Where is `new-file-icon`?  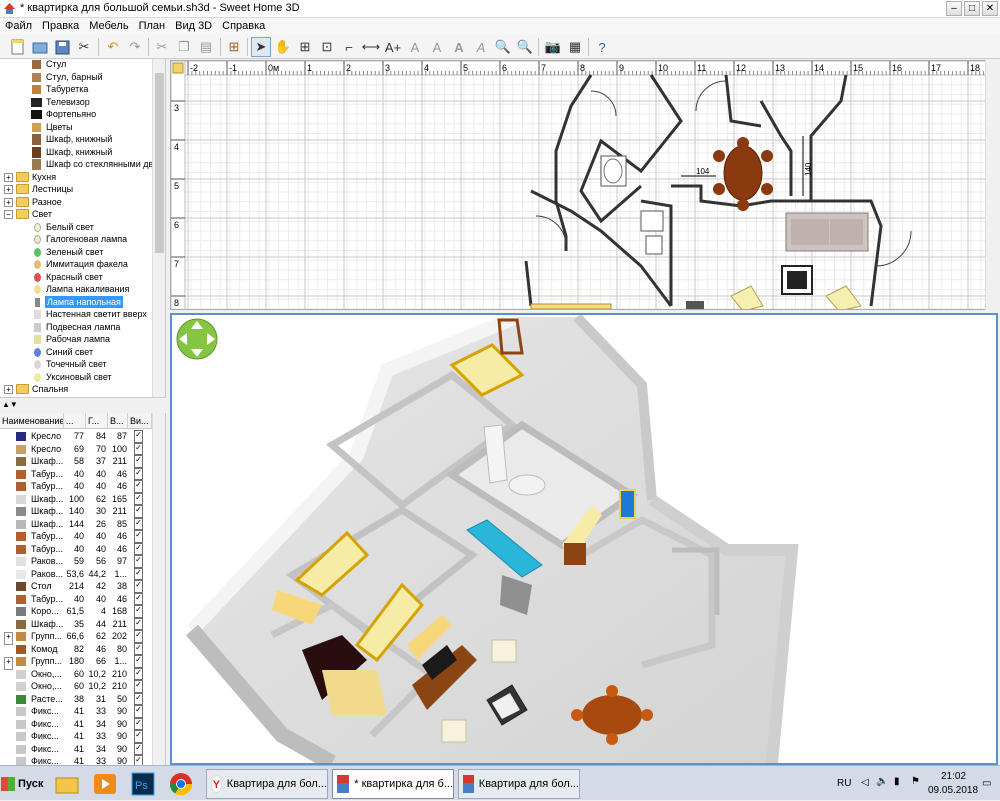
new-file-icon is located at coordinates (18, 47).